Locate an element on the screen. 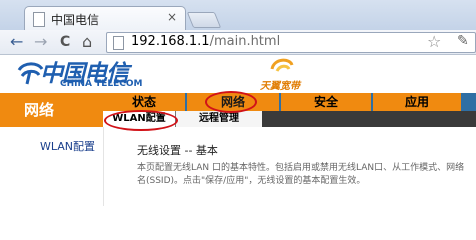 The width and height of the screenshot is (476, 240). back-icon: ← is located at coordinates (16, 42).